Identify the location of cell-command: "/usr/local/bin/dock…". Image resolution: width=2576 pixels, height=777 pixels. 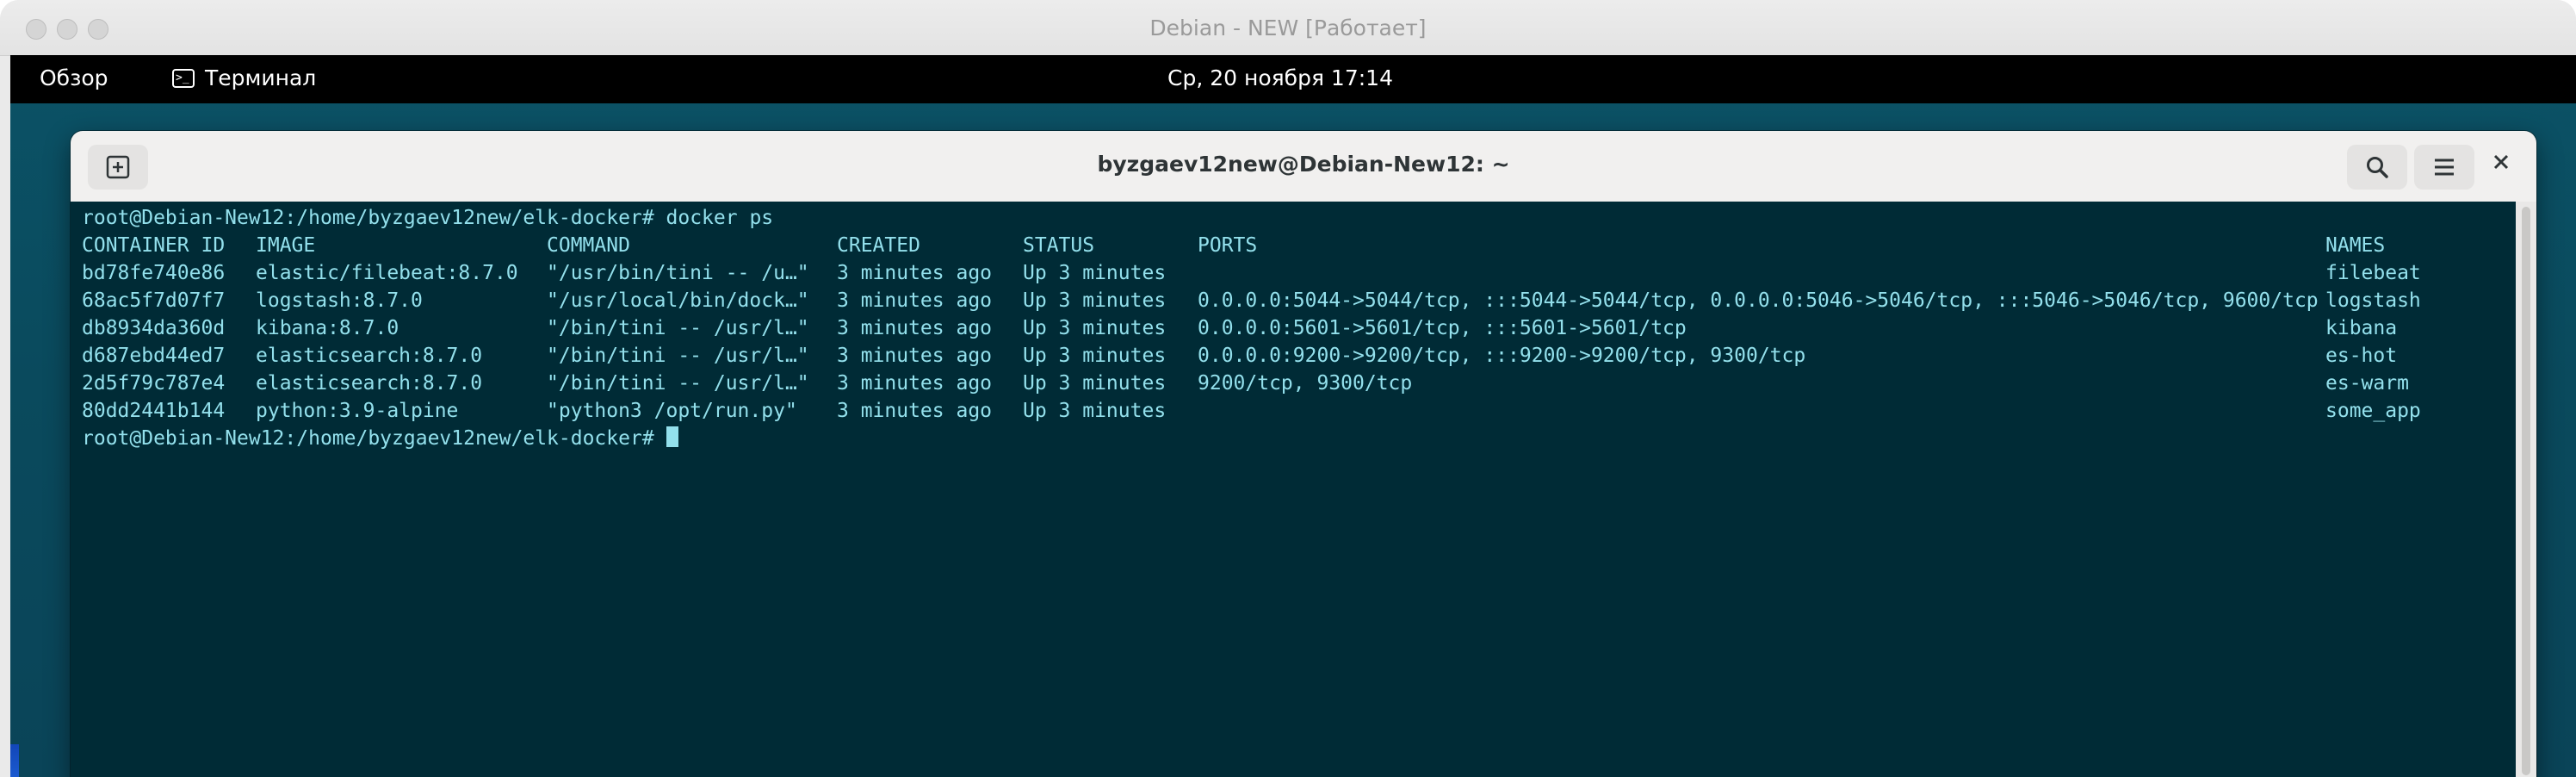
(678, 300).